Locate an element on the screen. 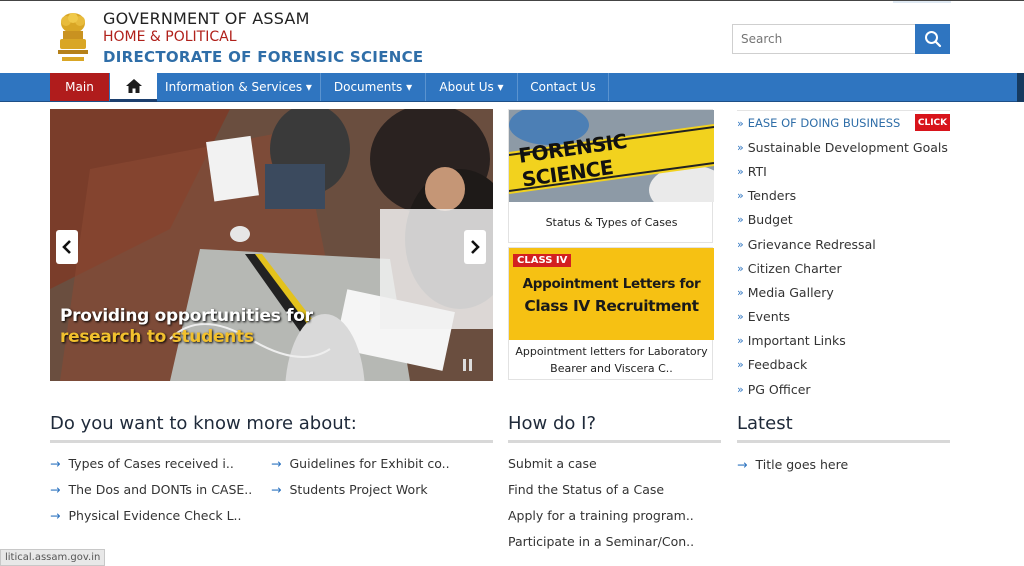 Image resolution: width=1024 pixels, height=566 pixels. latest-title: Latest is located at coordinates (765, 423).